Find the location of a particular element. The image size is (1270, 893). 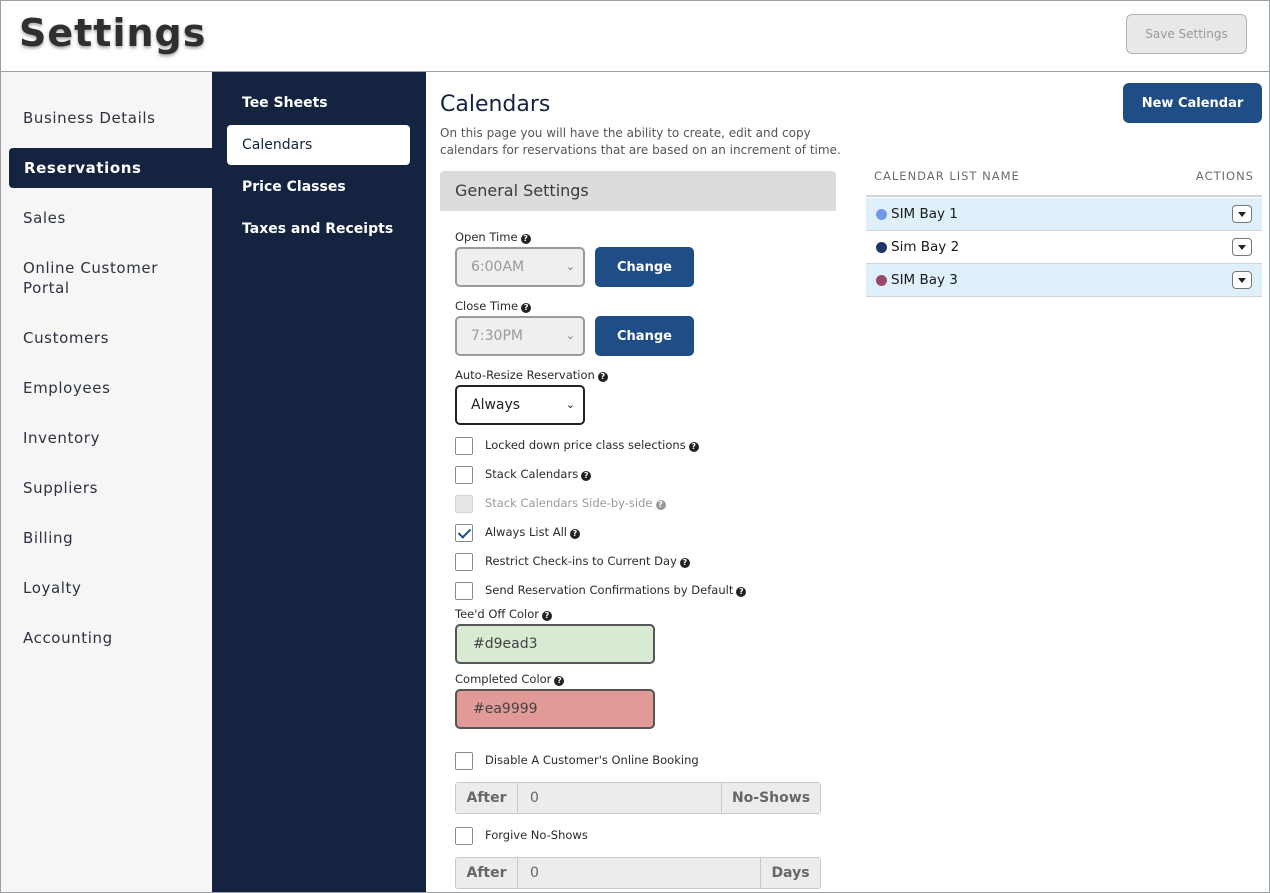

section-title: Calendars is located at coordinates (495, 104).